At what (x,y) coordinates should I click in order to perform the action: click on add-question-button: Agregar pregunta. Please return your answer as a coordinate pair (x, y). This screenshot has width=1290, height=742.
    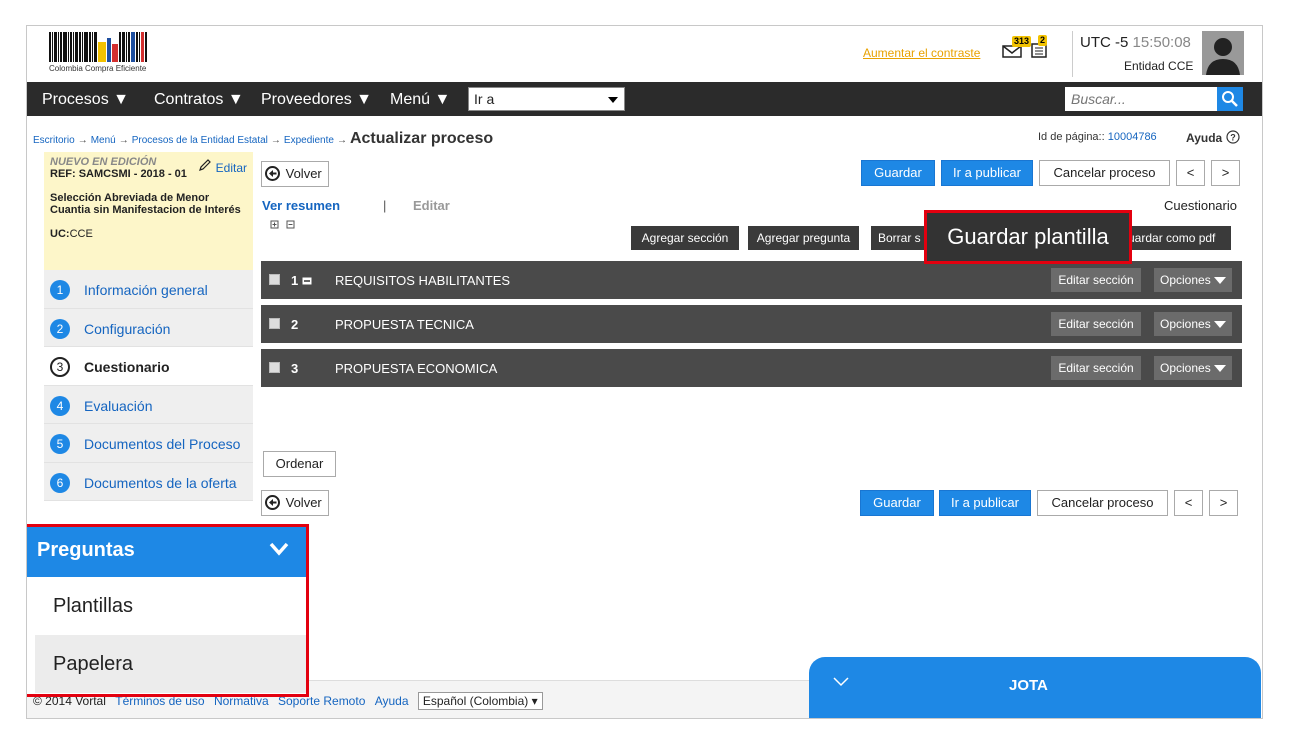
    Looking at the image, I should click on (803, 238).